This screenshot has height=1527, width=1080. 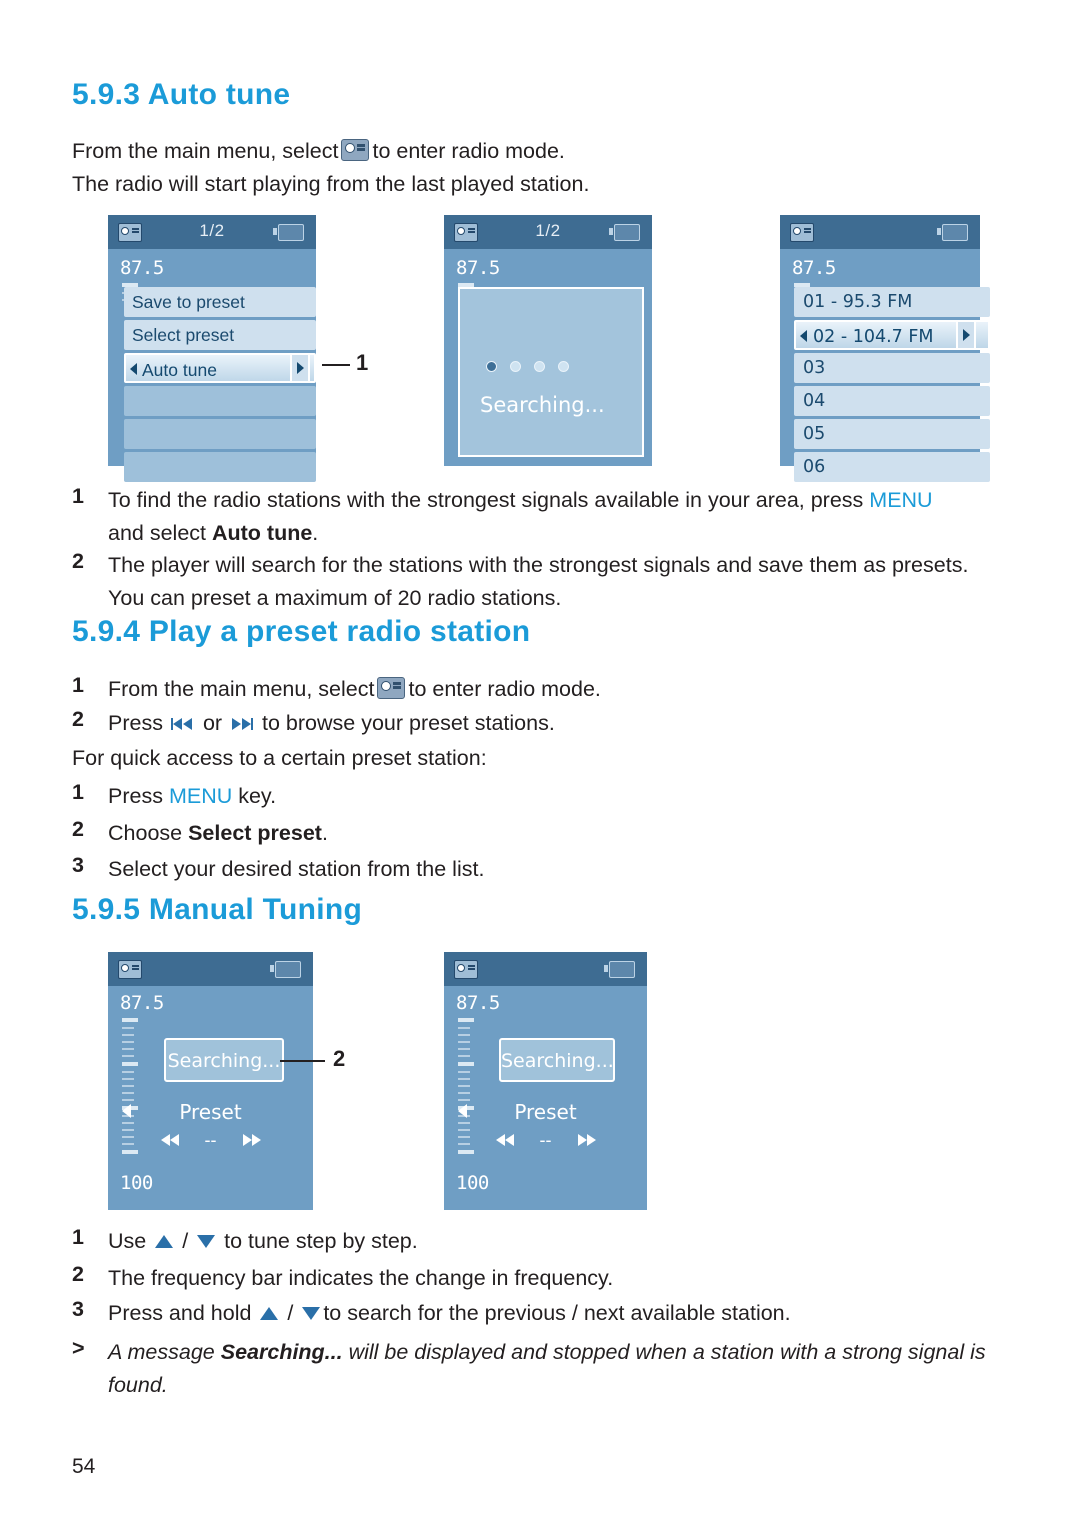 What do you see at coordinates (527, 366) in the screenshot?
I see `progress-dots` at bounding box center [527, 366].